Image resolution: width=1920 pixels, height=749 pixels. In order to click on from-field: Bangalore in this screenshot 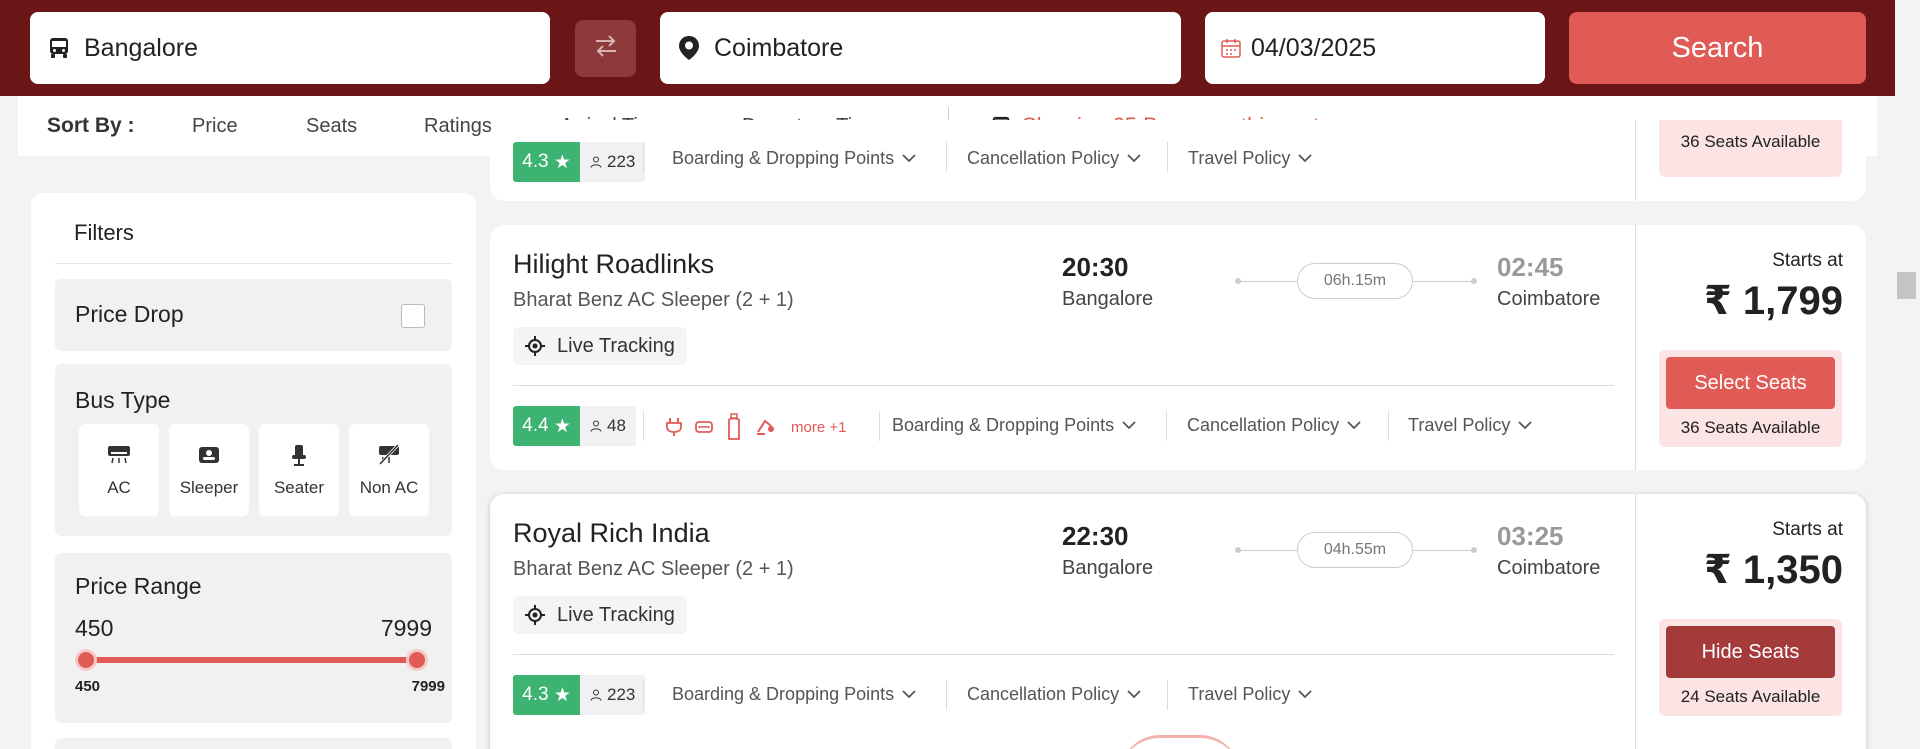, I will do `click(290, 48)`.